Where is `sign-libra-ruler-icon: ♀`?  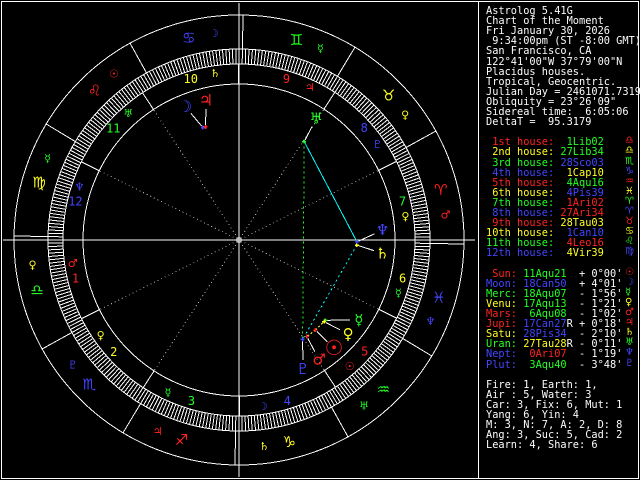
sign-libra-ruler-icon: ♀ is located at coordinates (33, 265).